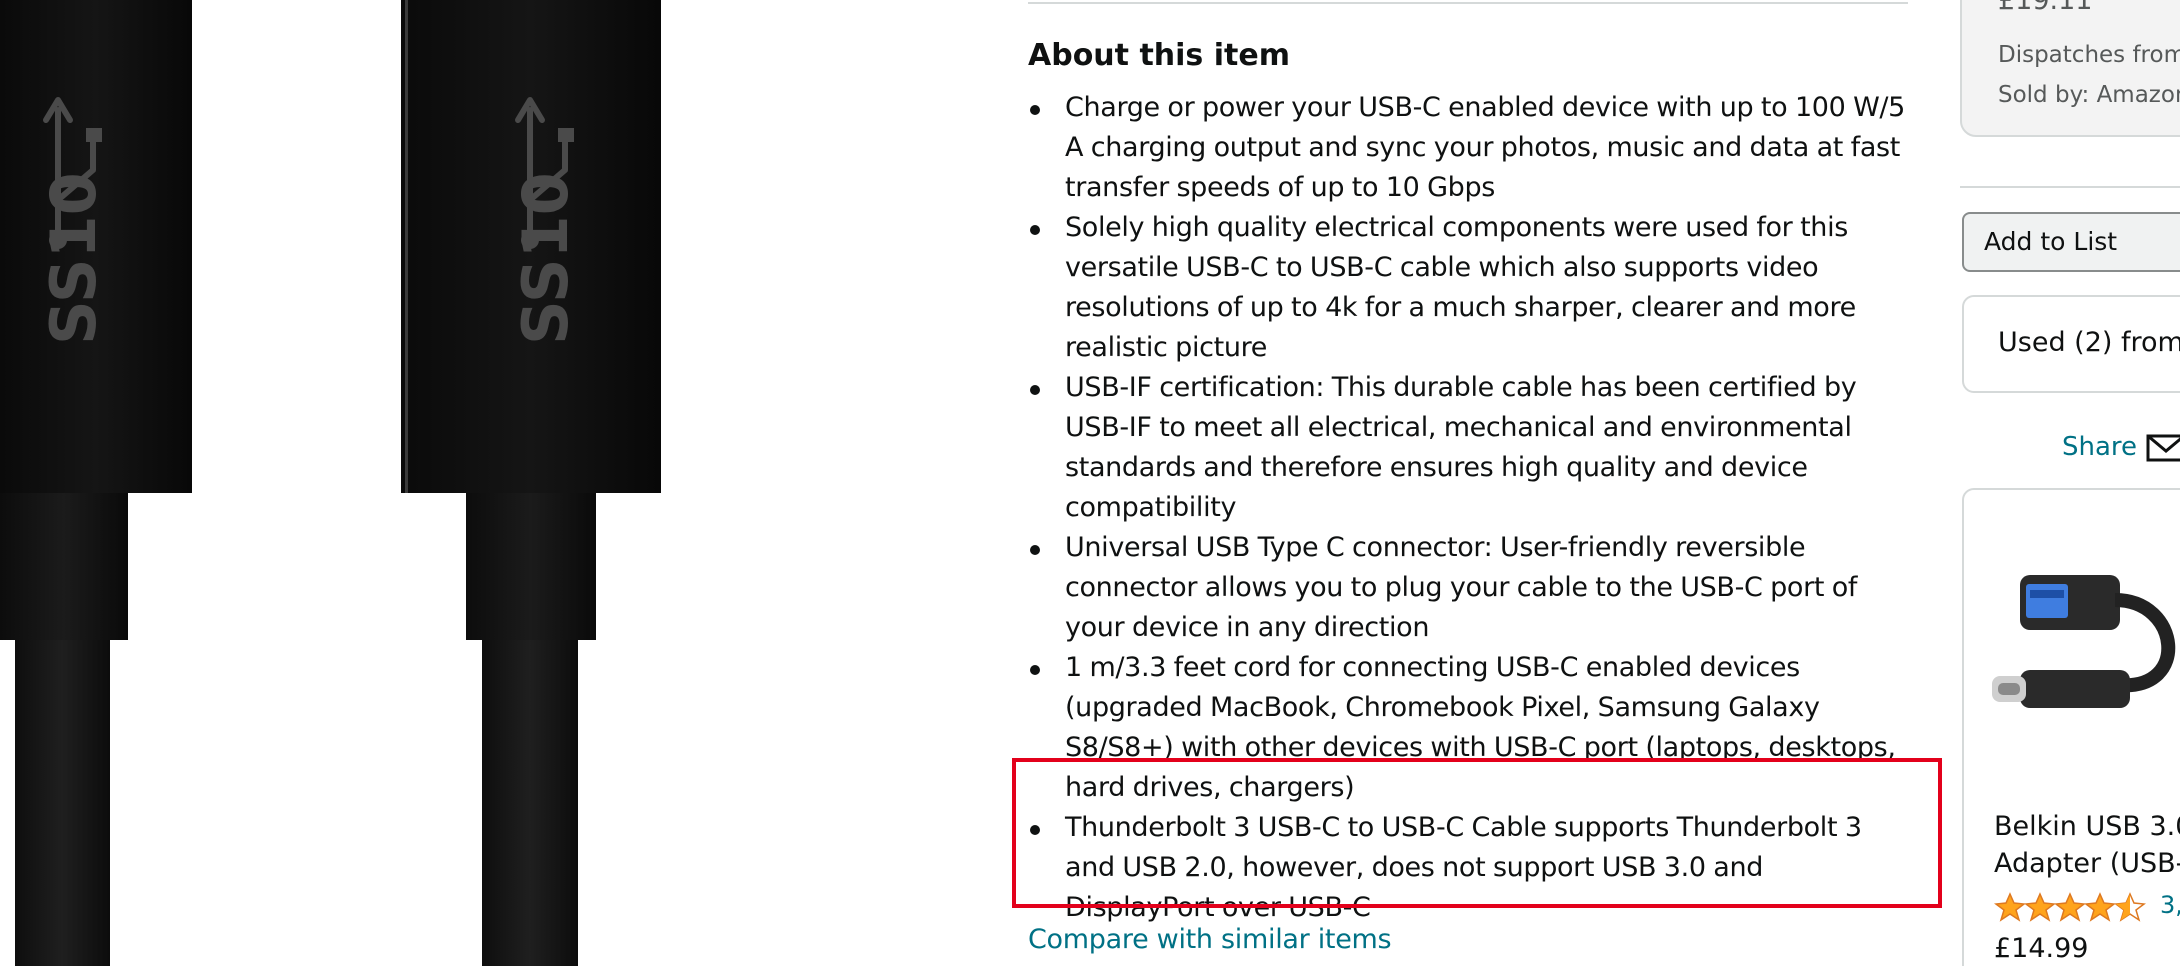 The height and width of the screenshot is (966, 2180). What do you see at coordinates (1468, 3) in the screenshot?
I see `section-divider` at bounding box center [1468, 3].